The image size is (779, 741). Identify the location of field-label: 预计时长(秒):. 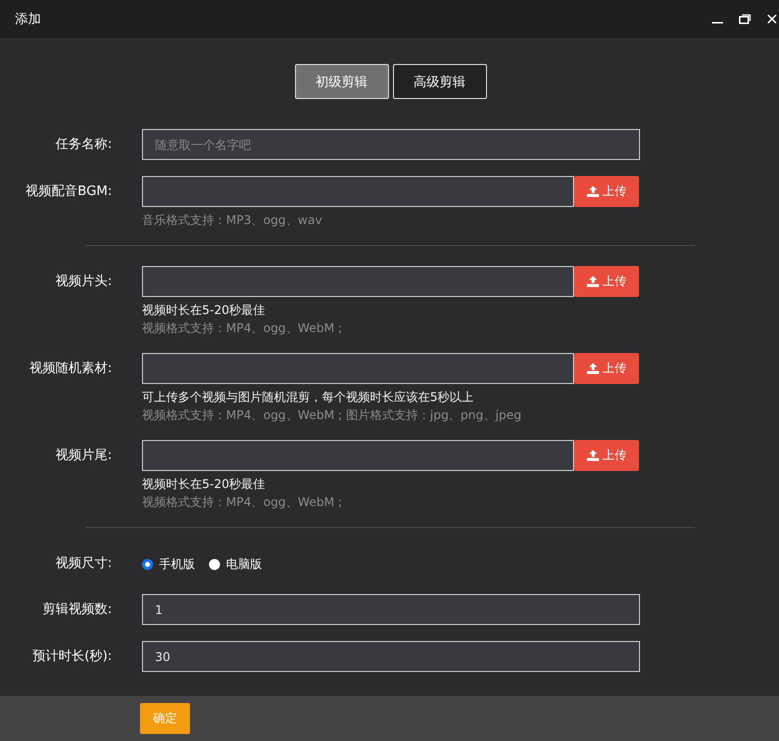
(71, 657).